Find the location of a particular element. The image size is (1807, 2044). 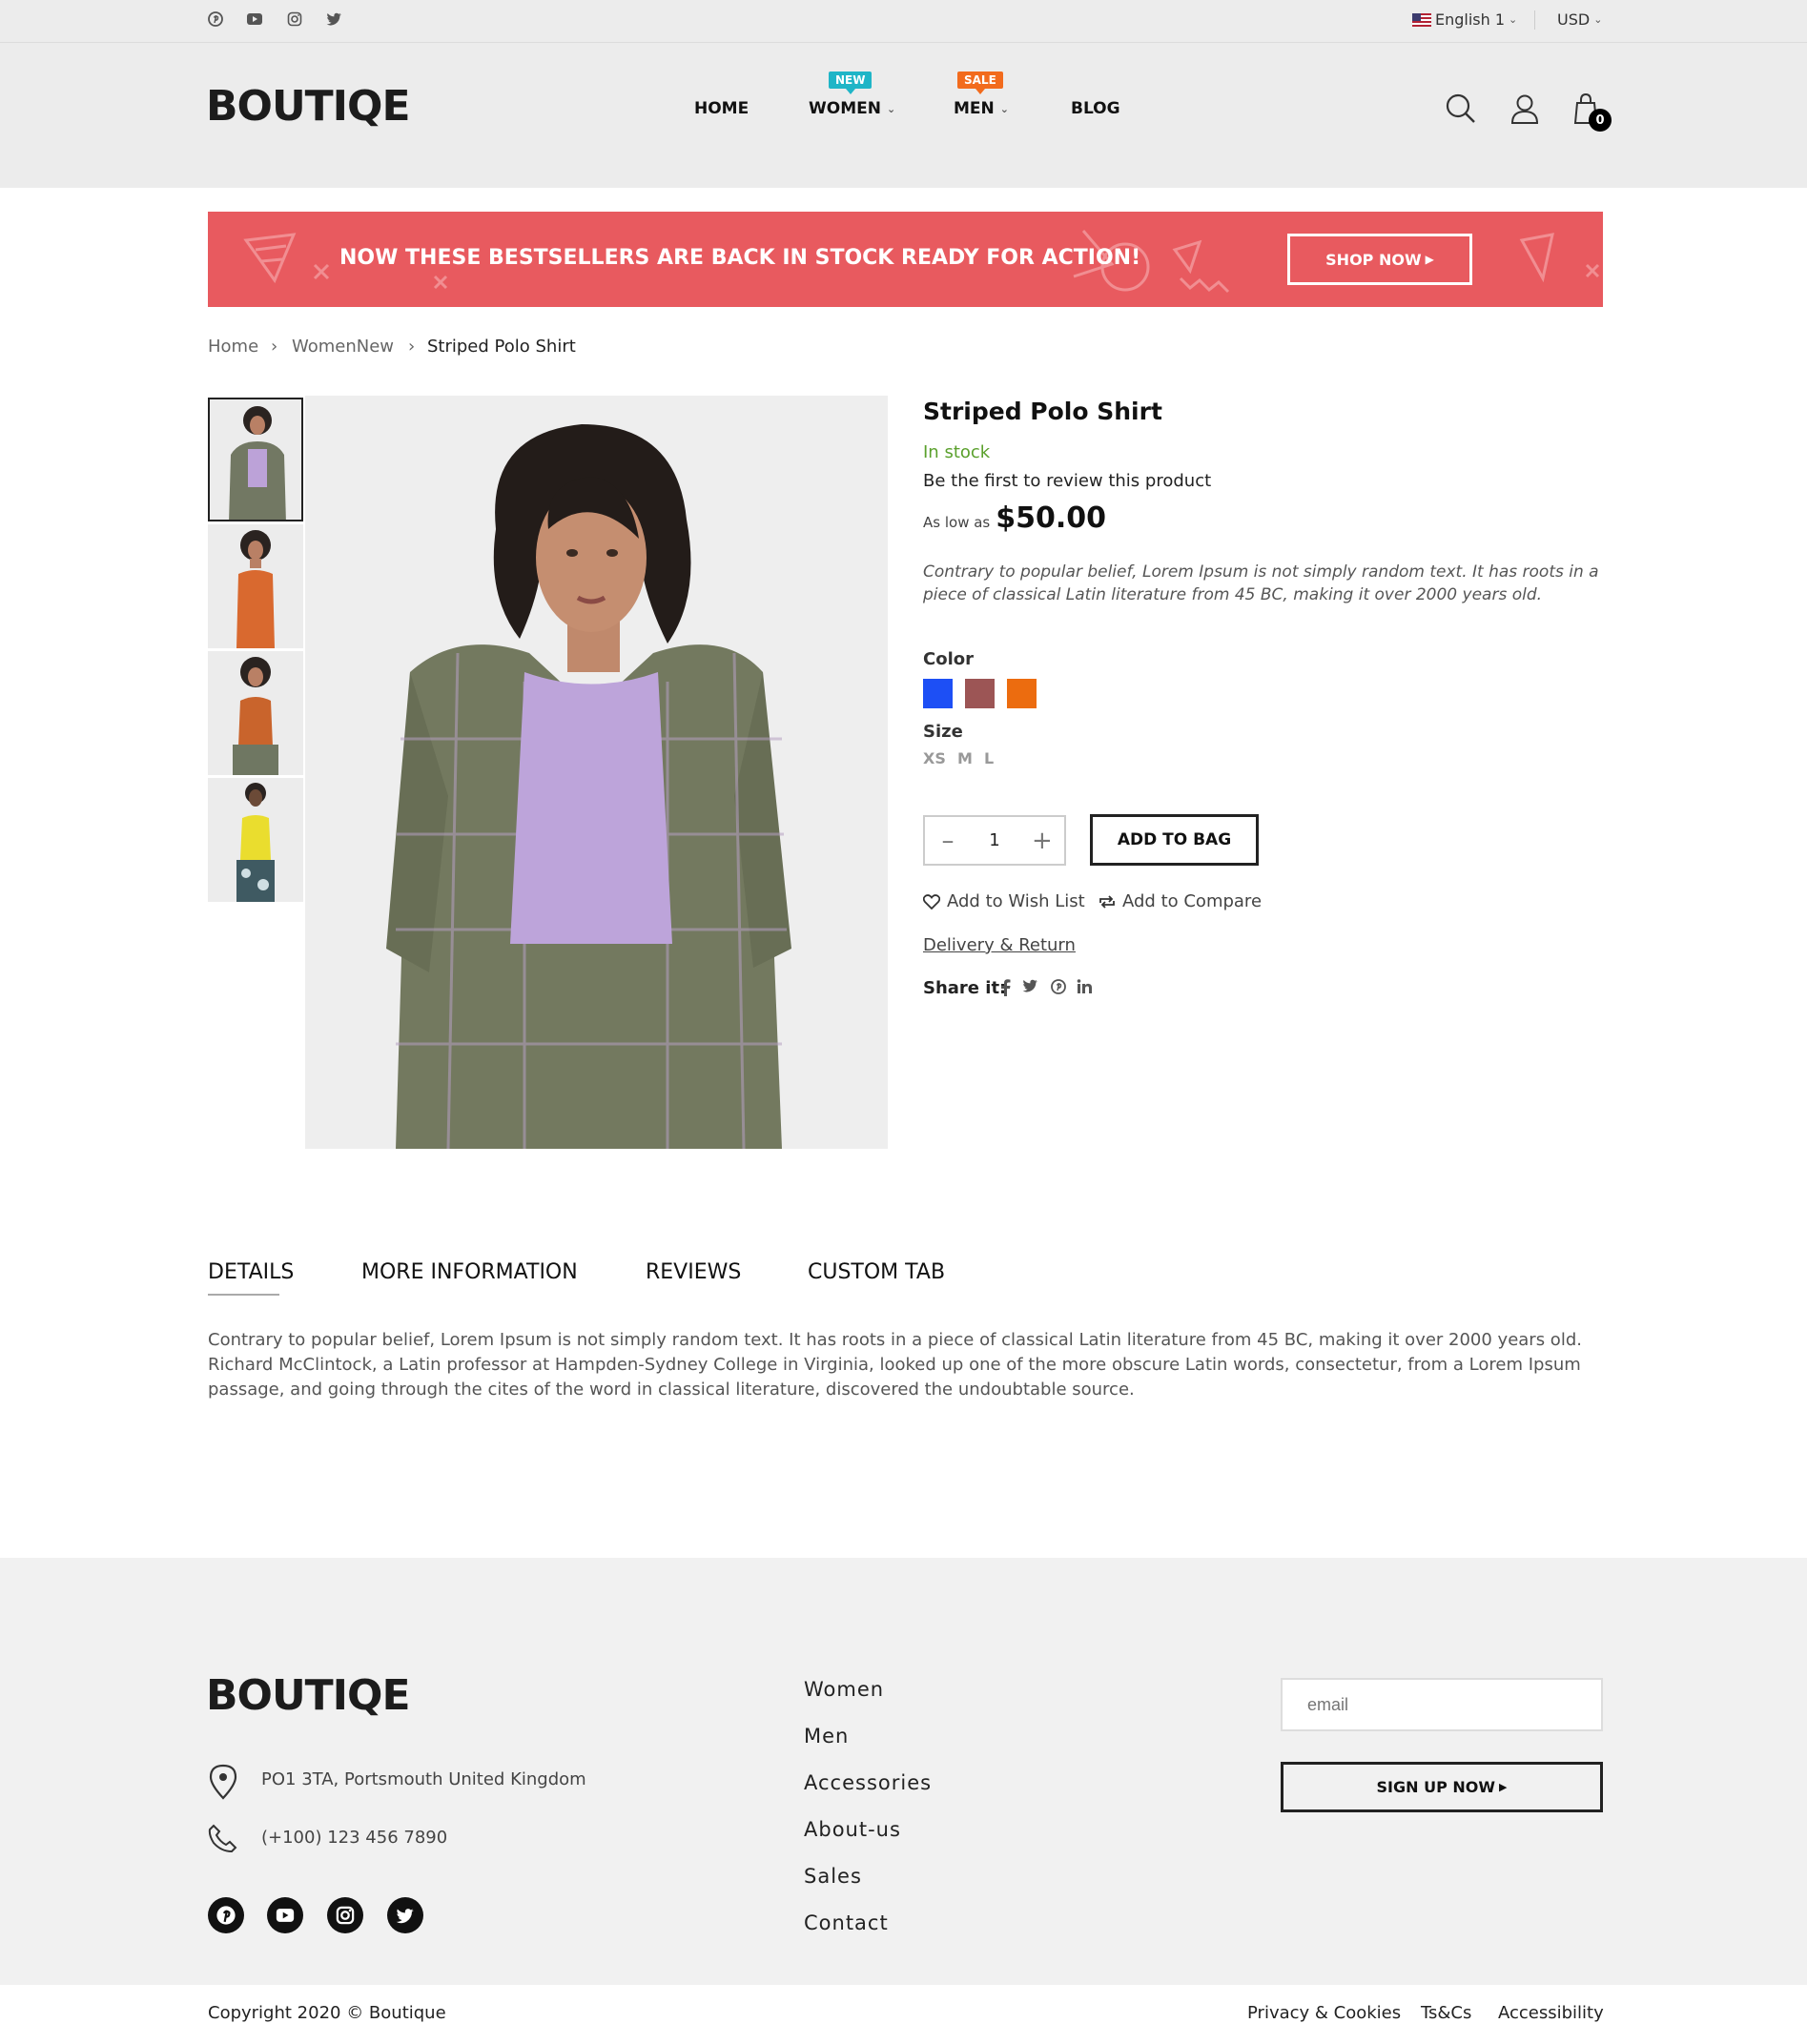

plus-icon: + is located at coordinates (1043, 840).